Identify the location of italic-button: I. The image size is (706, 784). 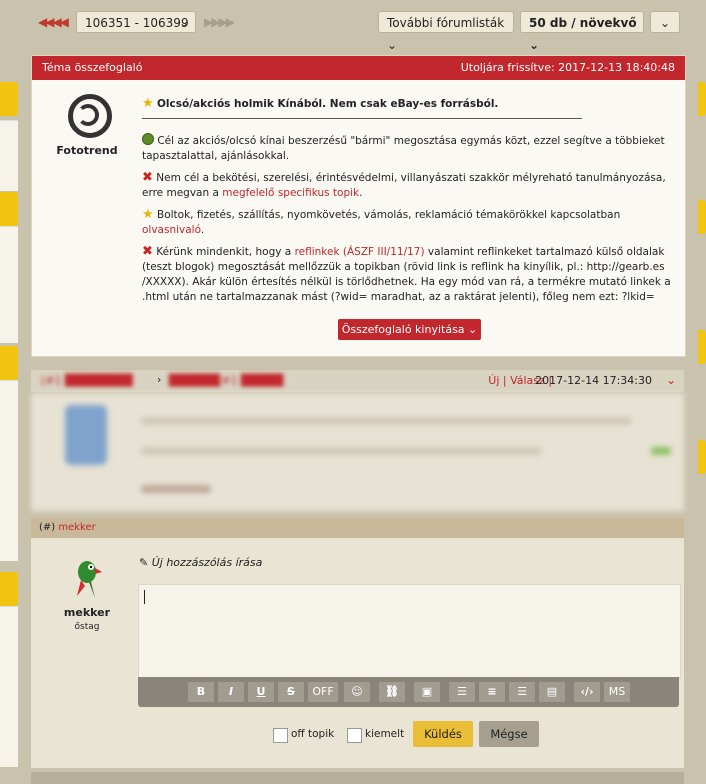
(231, 692).